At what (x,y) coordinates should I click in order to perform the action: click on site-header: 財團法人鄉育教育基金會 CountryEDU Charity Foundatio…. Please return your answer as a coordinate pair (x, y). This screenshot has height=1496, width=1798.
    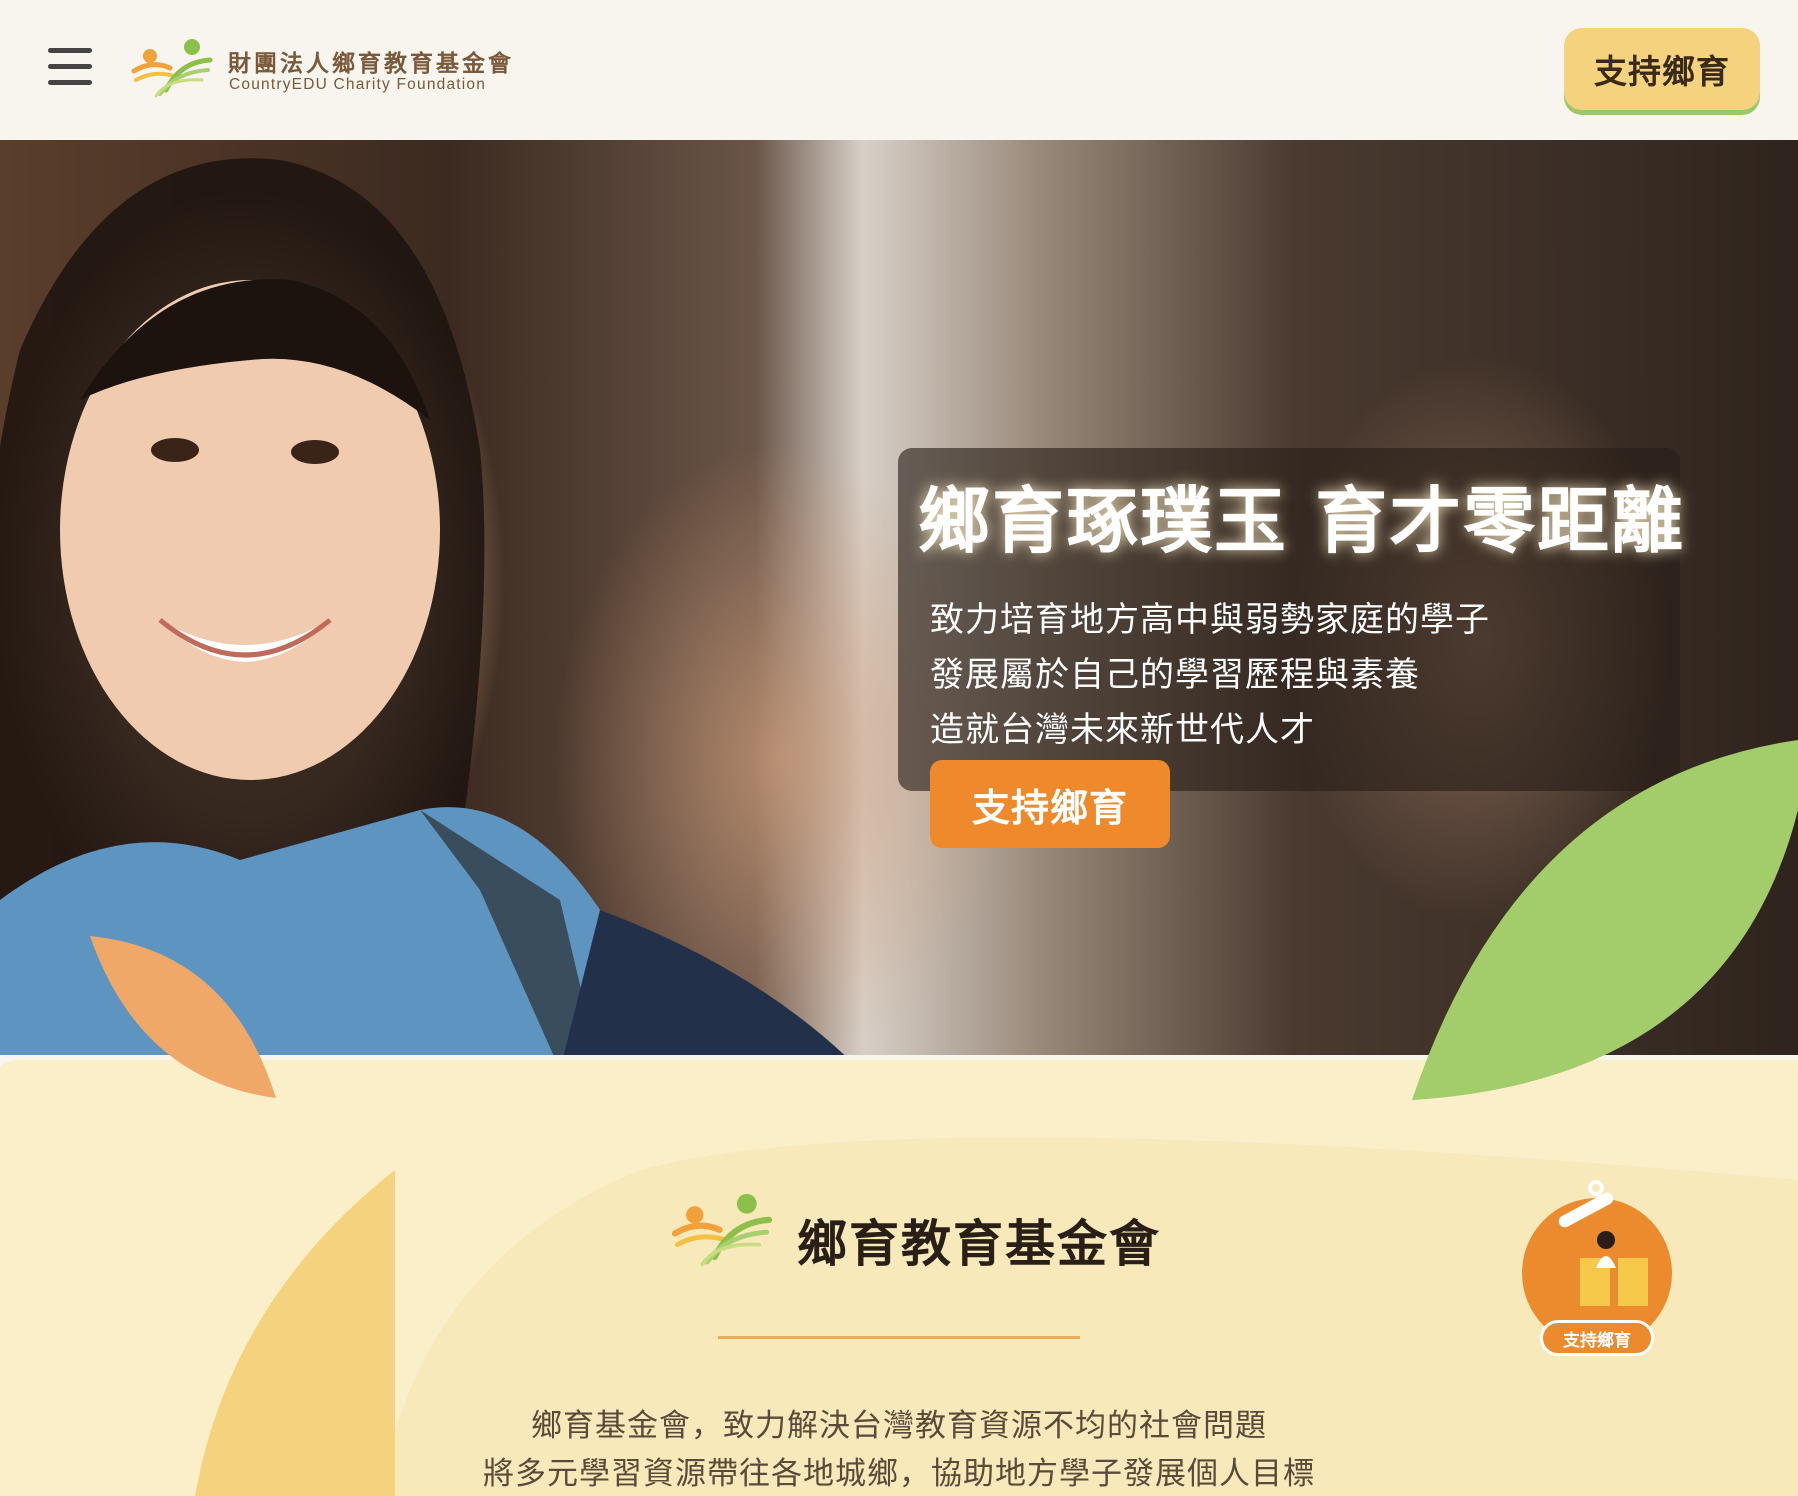
    Looking at the image, I should click on (899, 70).